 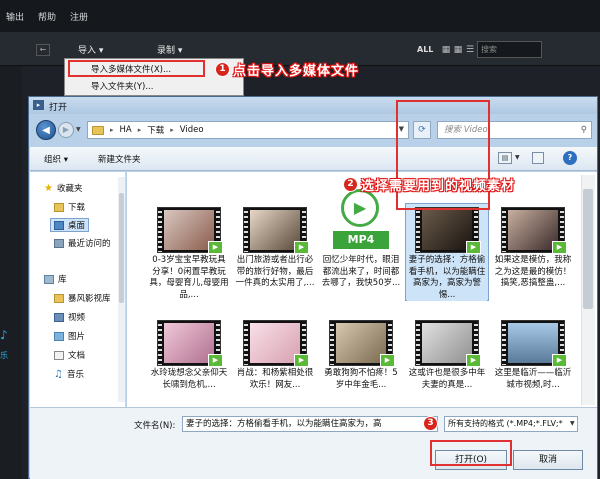 I want to click on import-button: 导入 ▾, so click(x=90, y=49).